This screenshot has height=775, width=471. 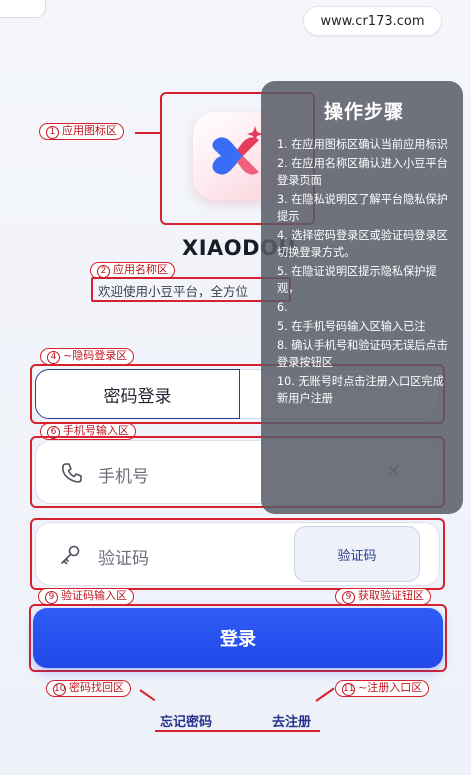 What do you see at coordinates (88, 688) in the screenshot?
I see `annotation-label-forgot-password: 10 密码找回区` at bounding box center [88, 688].